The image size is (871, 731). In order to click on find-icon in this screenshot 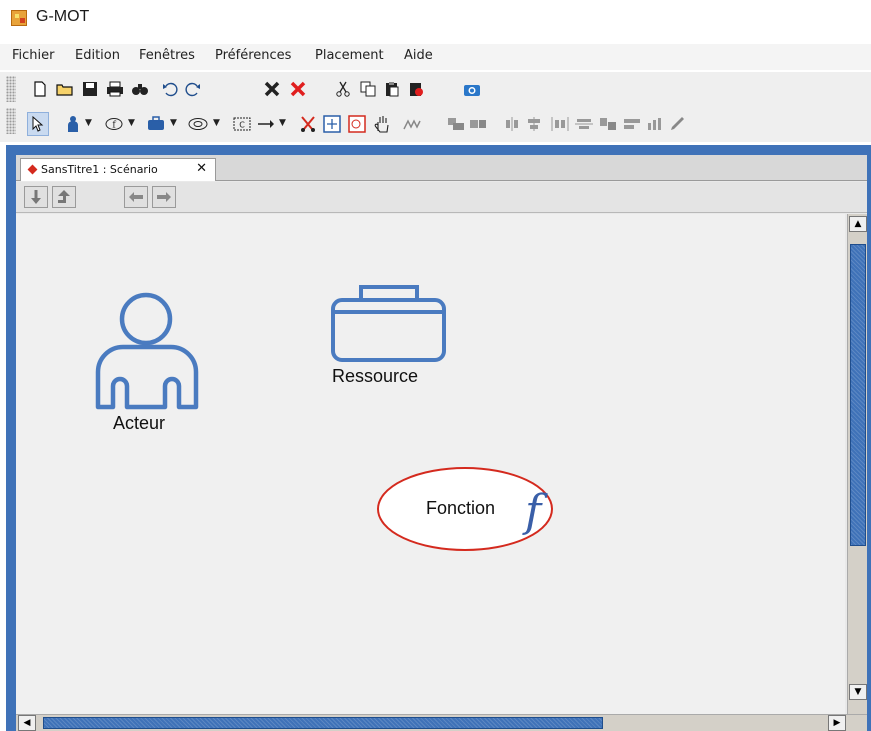, I will do `click(140, 89)`.